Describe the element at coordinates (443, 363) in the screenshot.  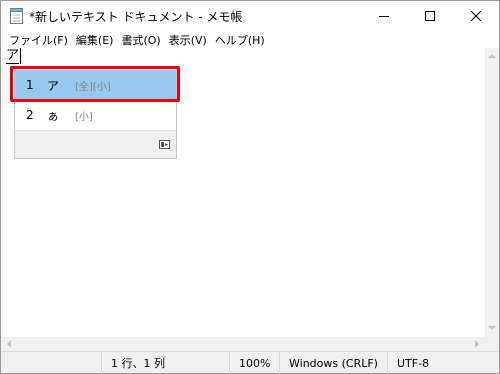
I see `encoding: UTF-8` at that location.